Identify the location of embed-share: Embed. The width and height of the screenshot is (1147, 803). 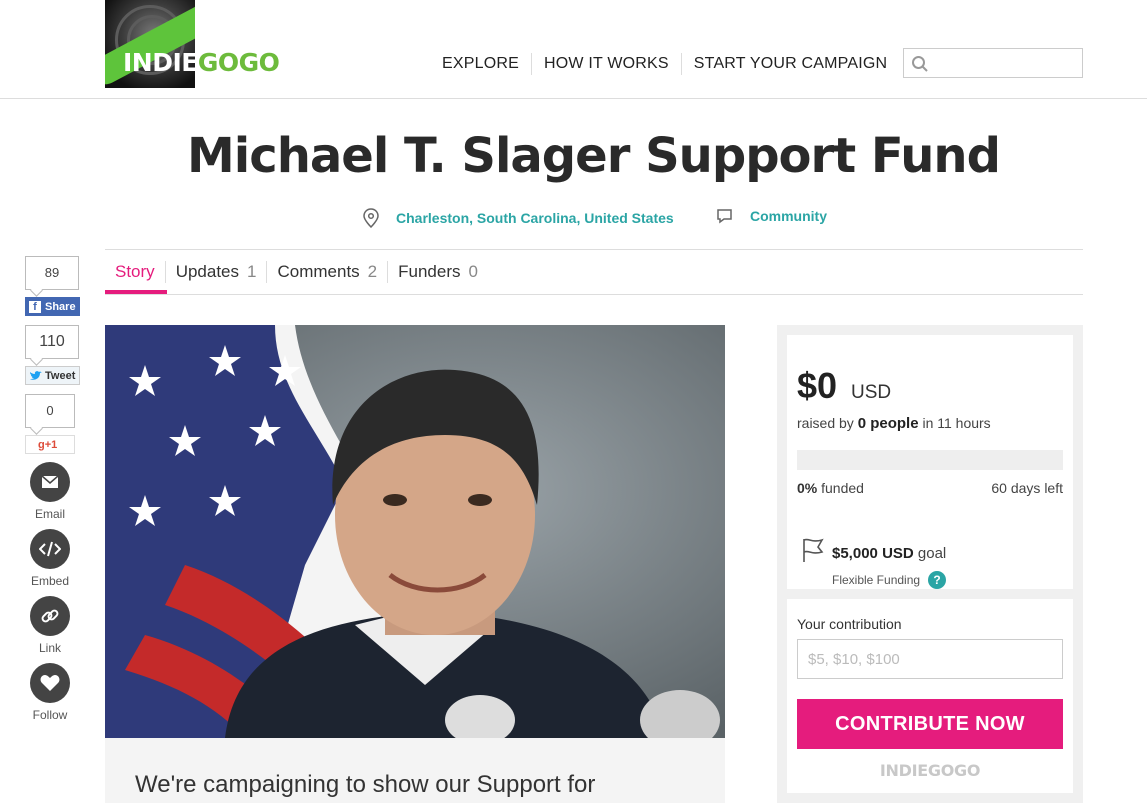
(50, 558).